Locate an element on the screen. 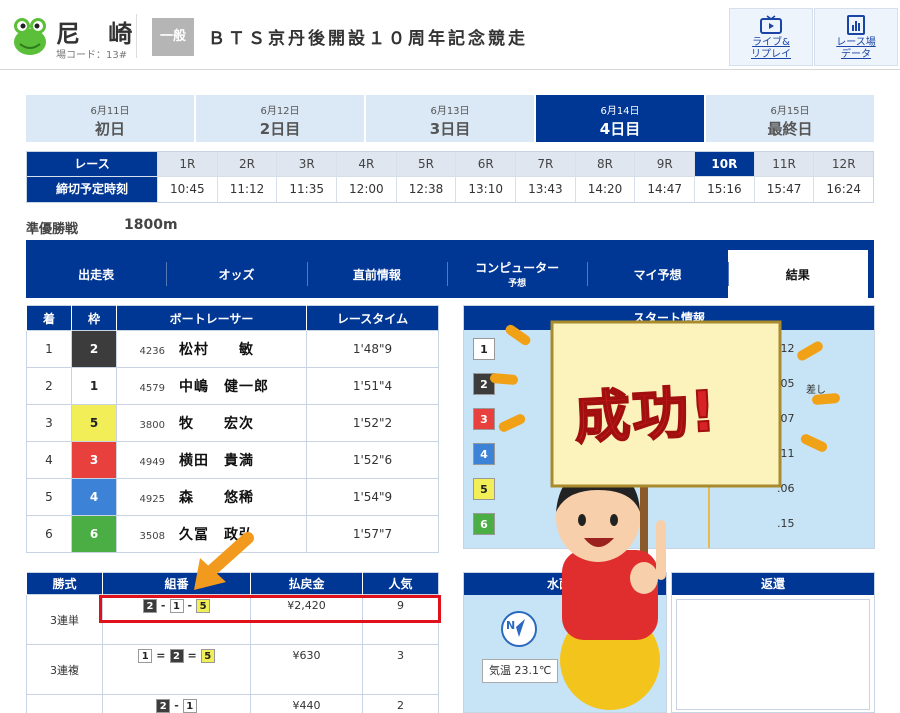 The image size is (900, 713). day-label: 最終日 is located at coordinates (790, 129).